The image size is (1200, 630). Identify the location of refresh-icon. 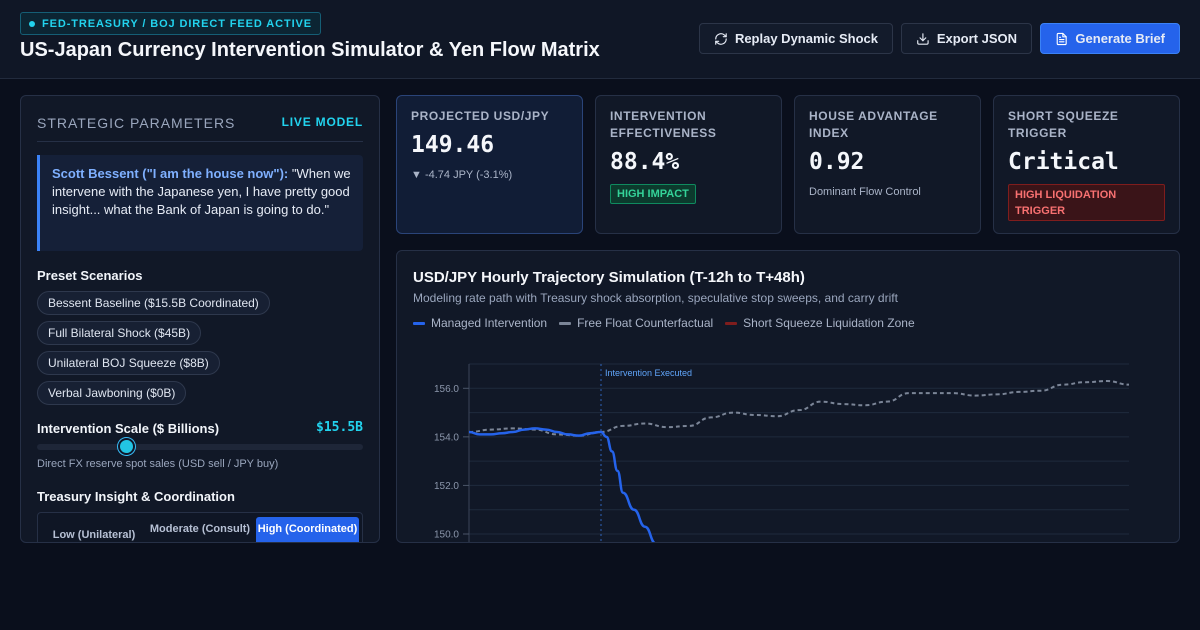
(721, 38).